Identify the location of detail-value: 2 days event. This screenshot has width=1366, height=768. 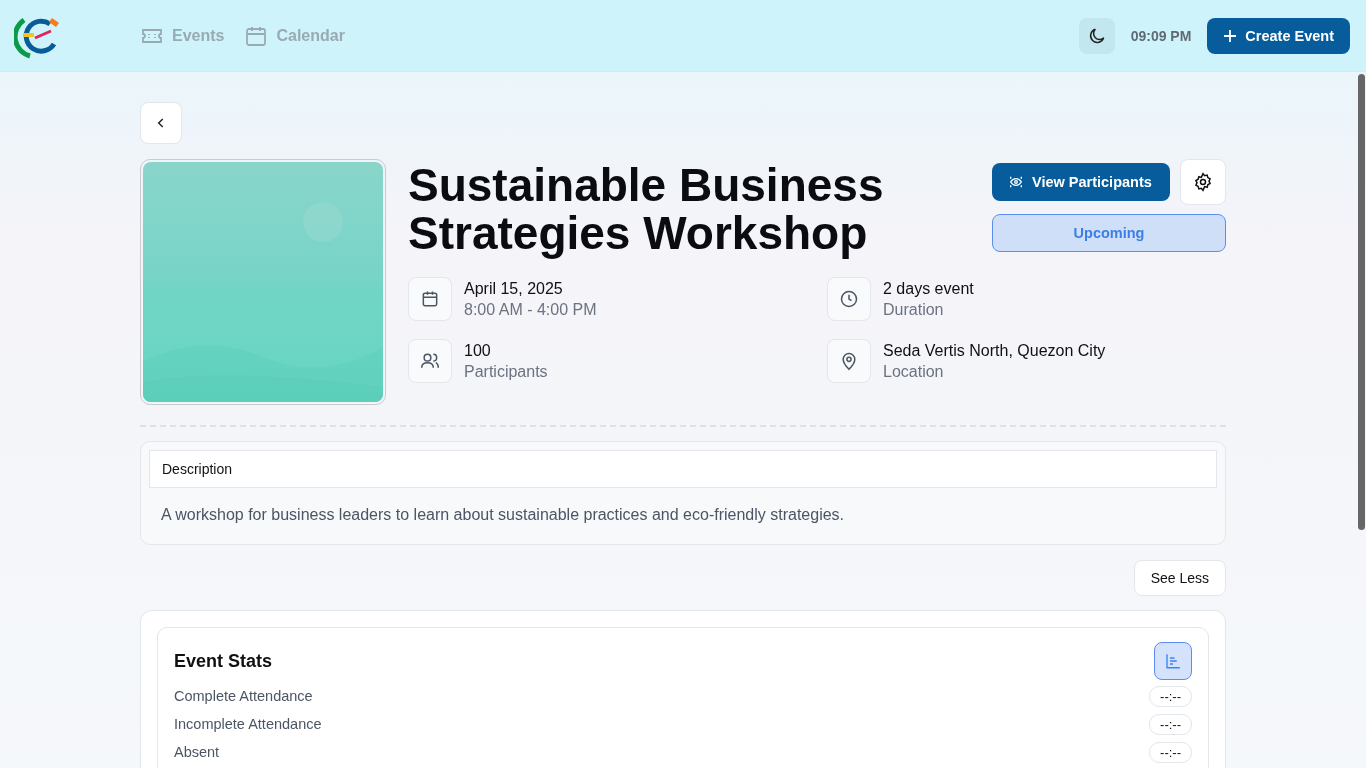
(928, 288).